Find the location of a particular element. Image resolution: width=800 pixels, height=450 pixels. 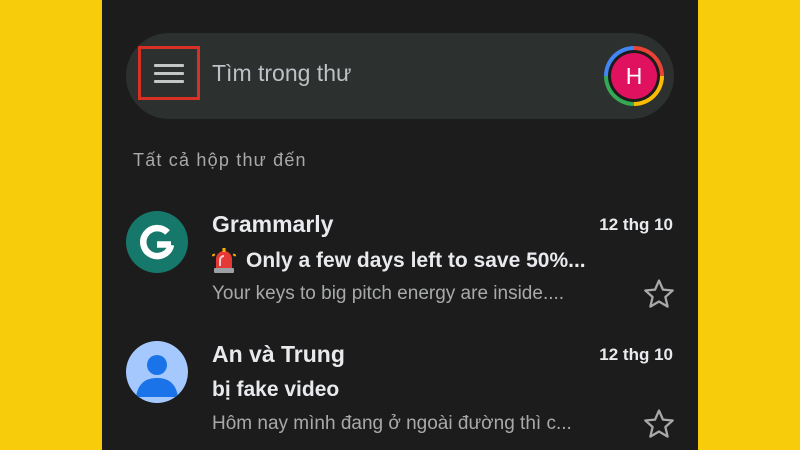

email-subject: bị fake video is located at coordinates (276, 389).